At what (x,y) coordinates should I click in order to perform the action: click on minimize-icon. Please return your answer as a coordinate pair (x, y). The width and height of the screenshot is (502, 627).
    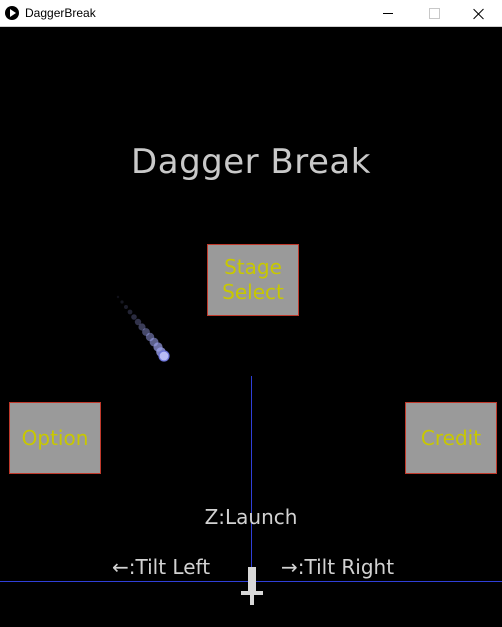
    Looking at the image, I should click on (388, 13).